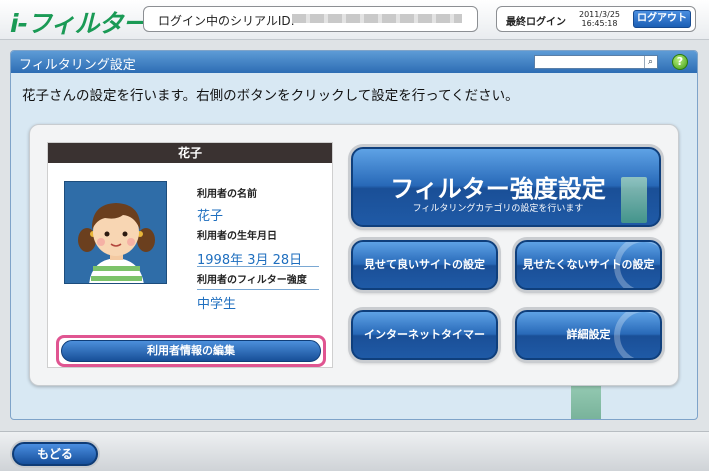 This screenshot has height=471, width=709. I want to click on filter-strength-button-sublabel: フィルタリングカテゴリの設定を行います, so click(498, 209).